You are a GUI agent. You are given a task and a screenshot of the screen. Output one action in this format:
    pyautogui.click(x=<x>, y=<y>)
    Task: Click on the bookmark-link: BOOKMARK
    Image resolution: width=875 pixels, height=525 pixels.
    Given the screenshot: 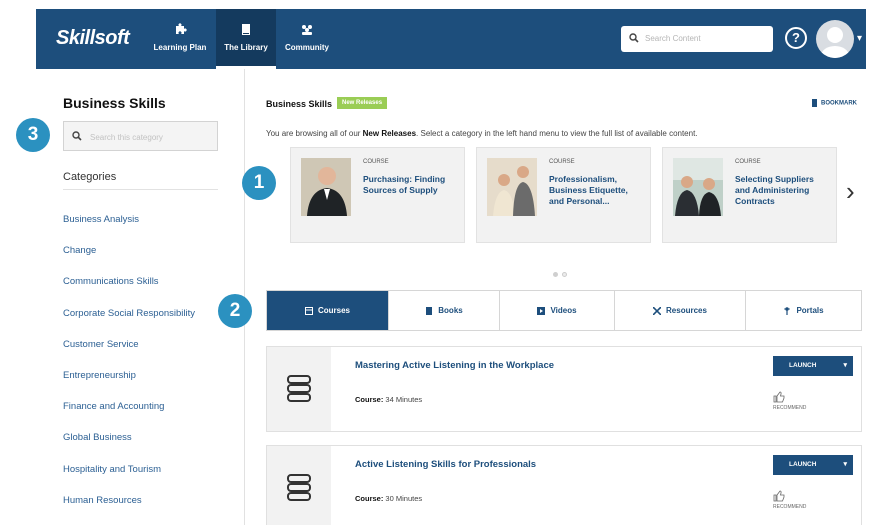 What is the action you would take?
    pyautogui.click(x=834, y=103)
    